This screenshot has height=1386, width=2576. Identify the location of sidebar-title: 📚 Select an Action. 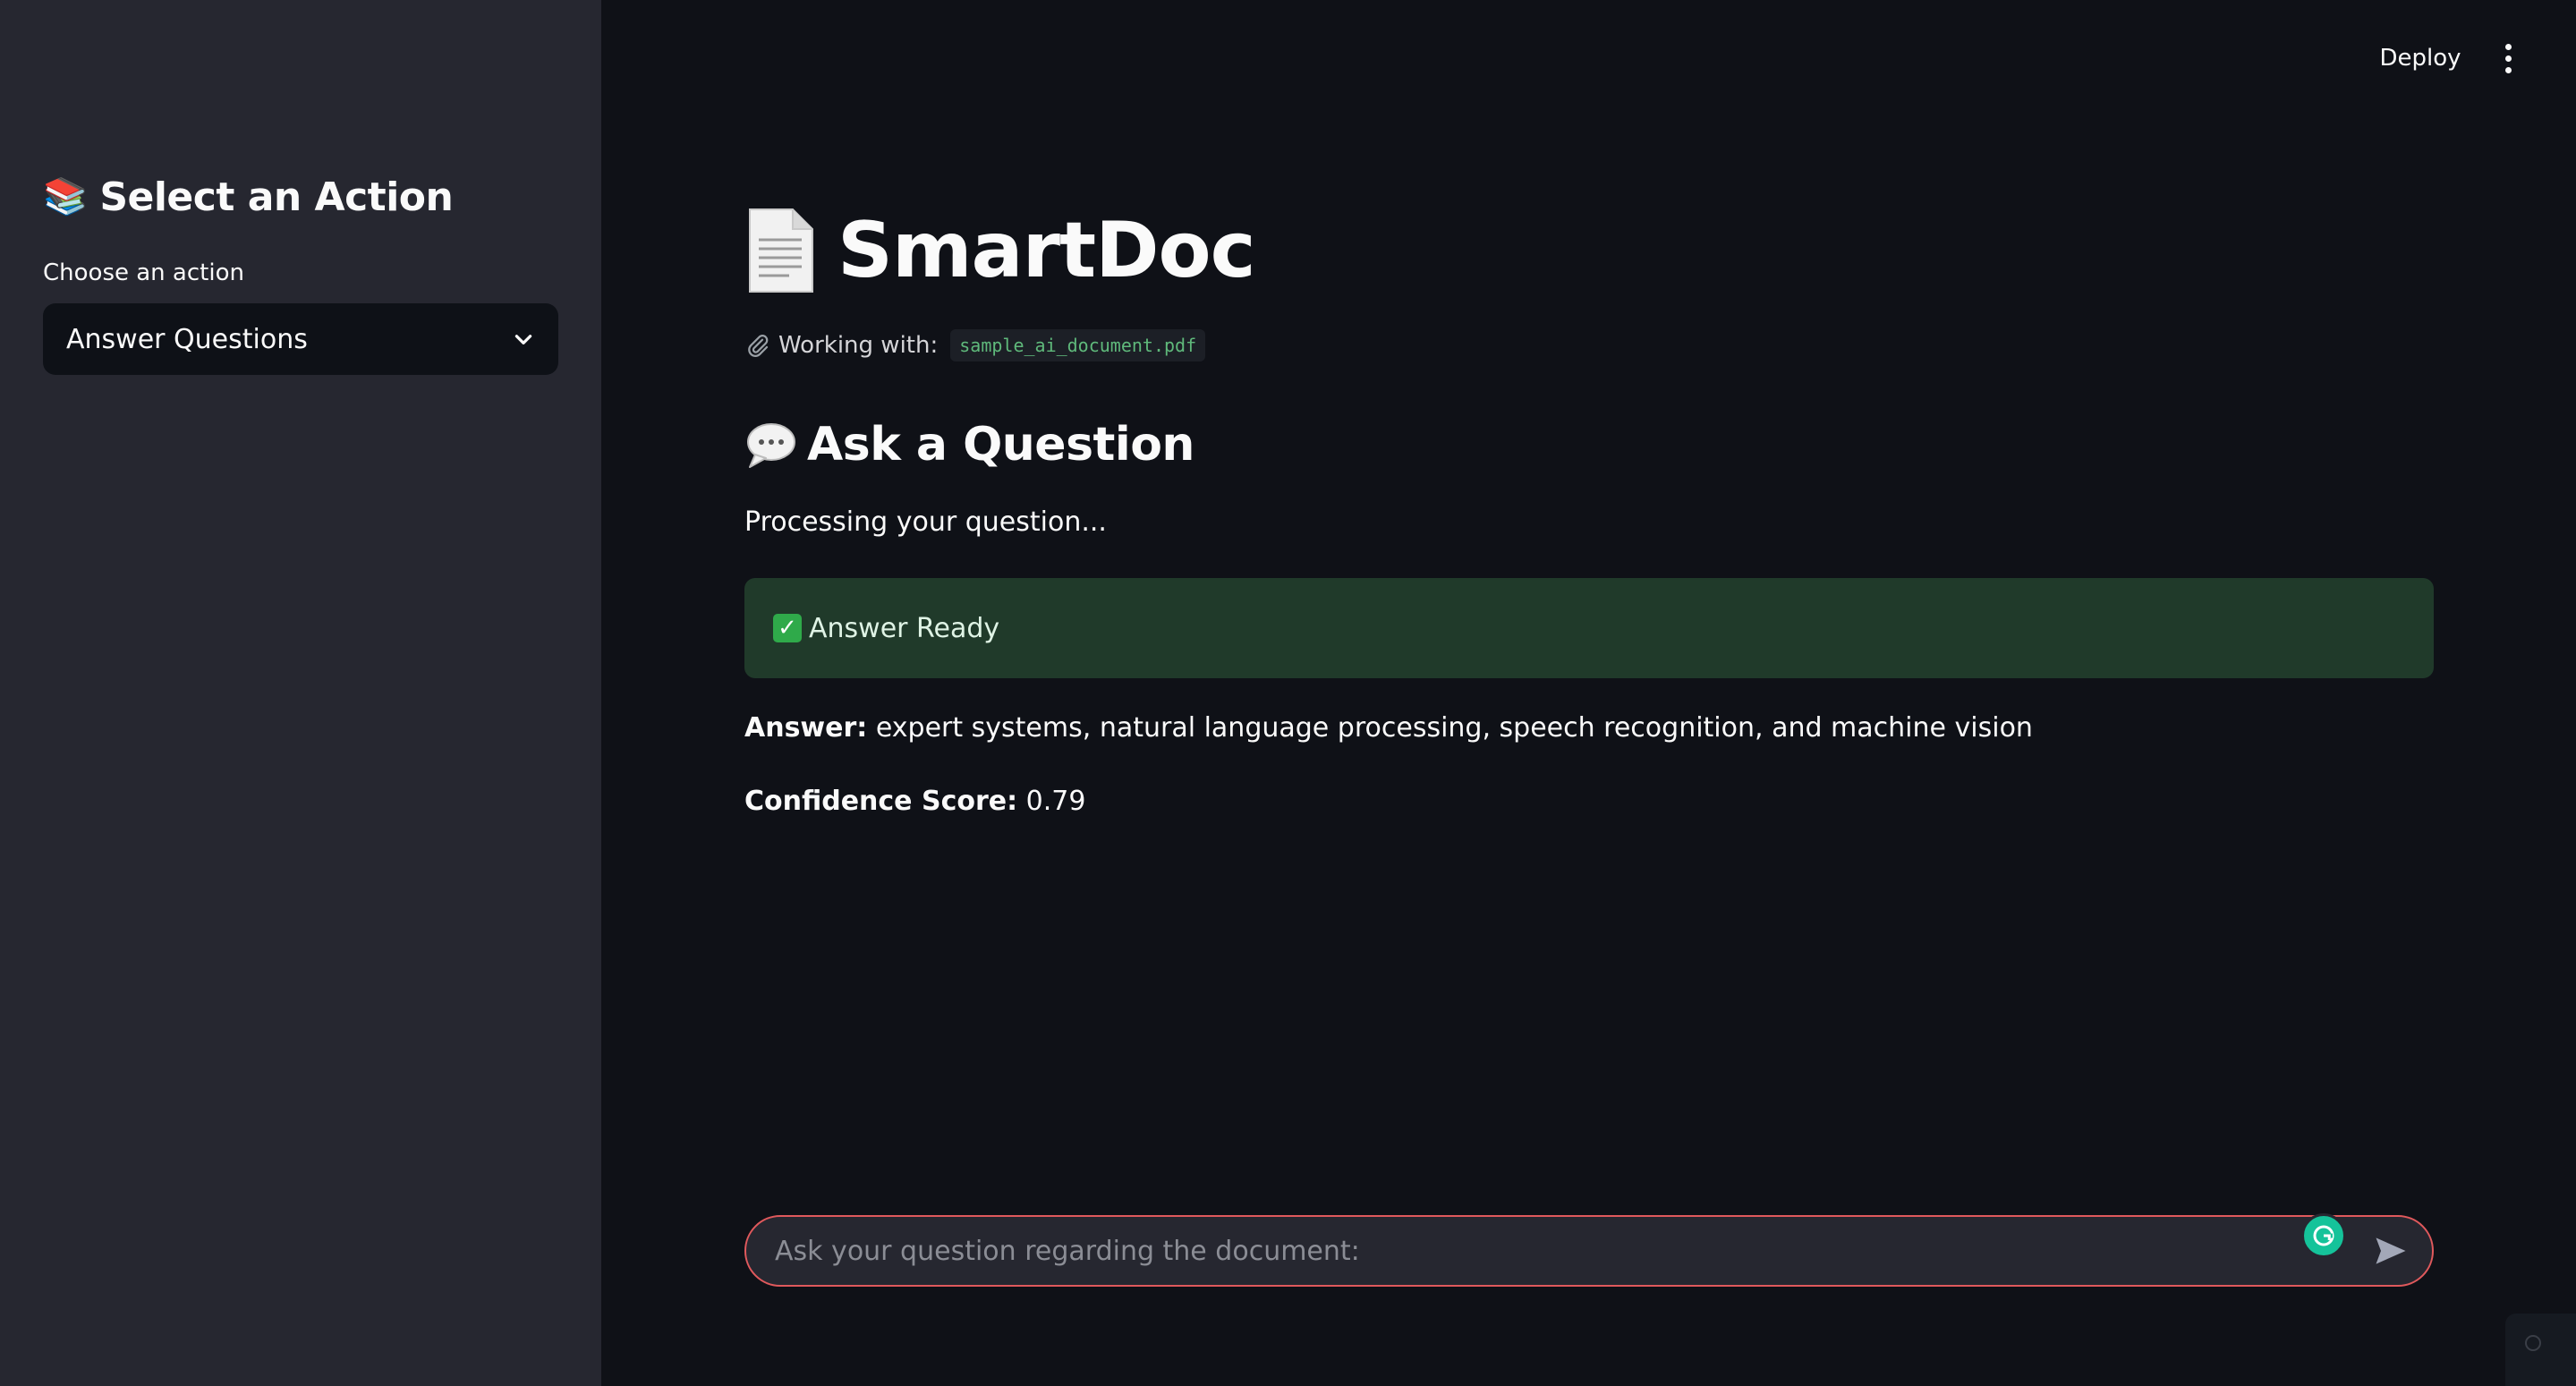
(248, 197).